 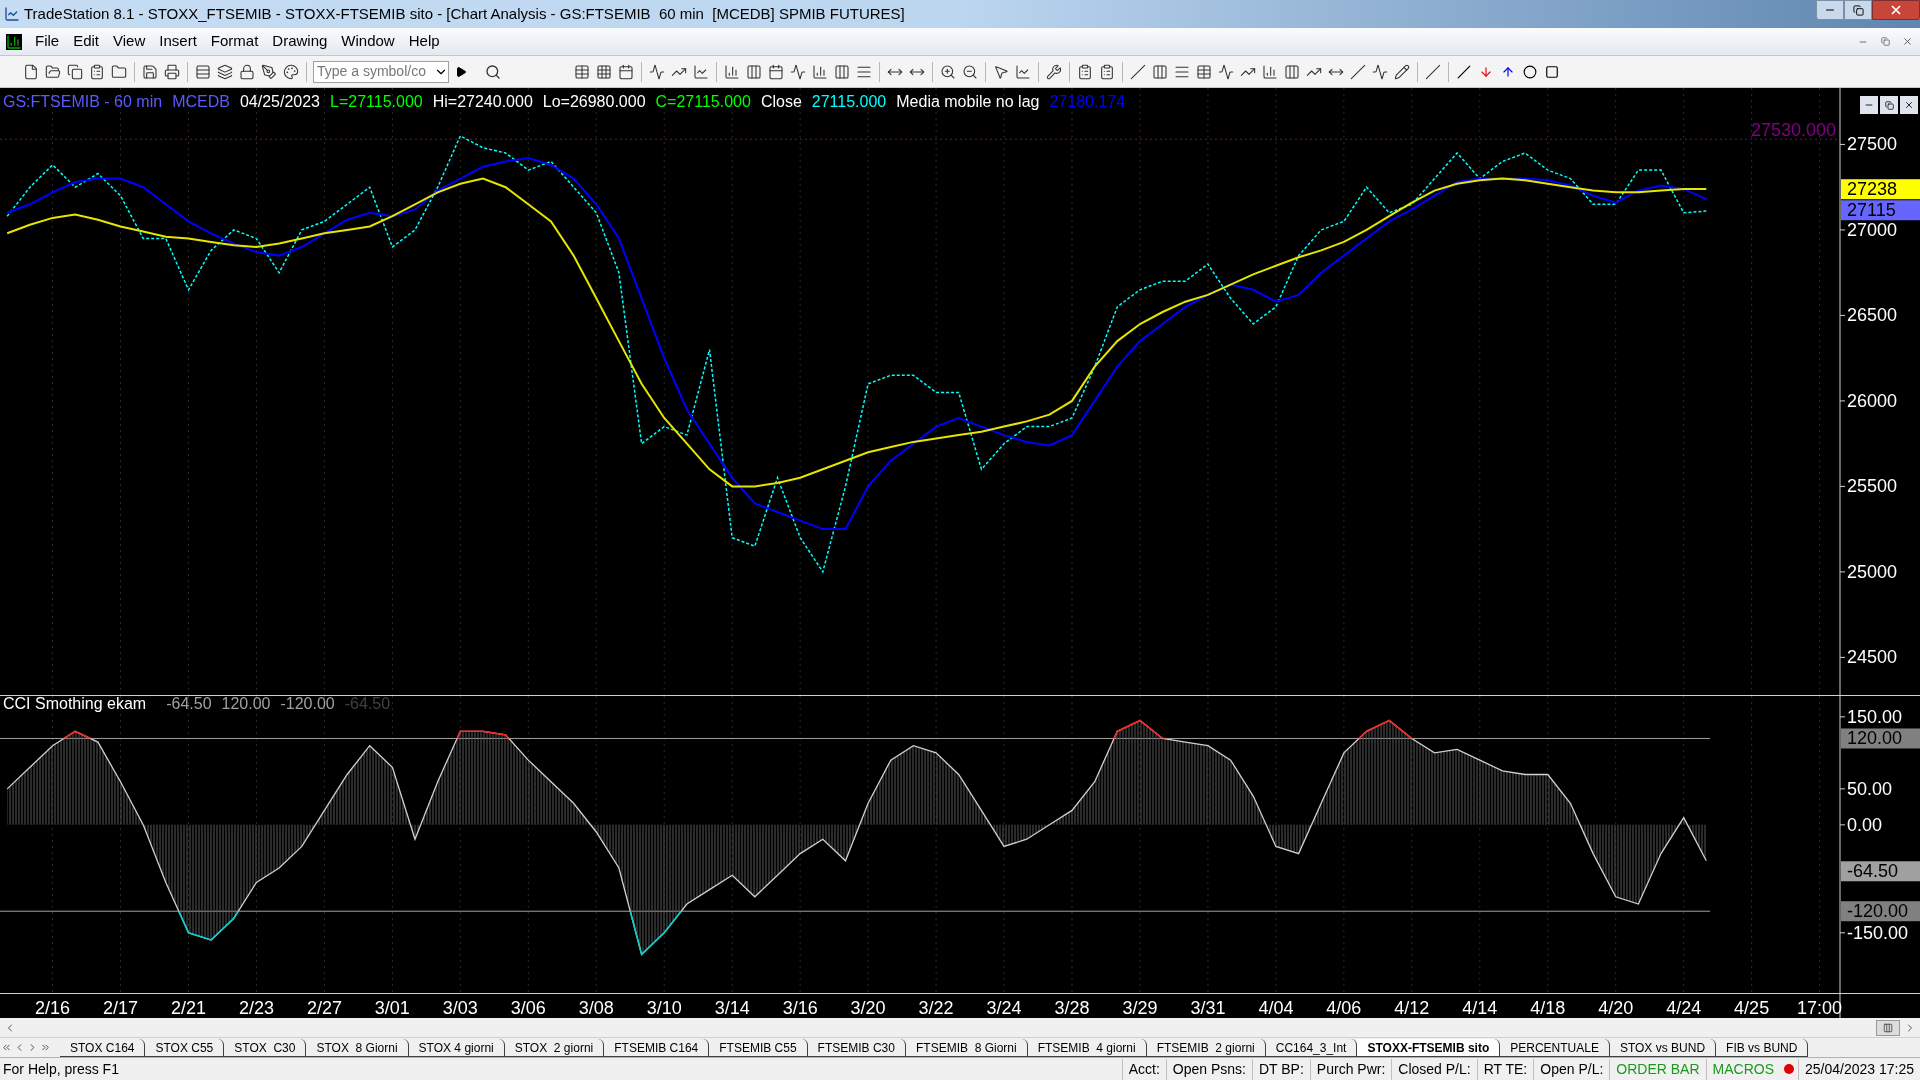 I want to click on menu-item: File, so click(x=47, y=41).